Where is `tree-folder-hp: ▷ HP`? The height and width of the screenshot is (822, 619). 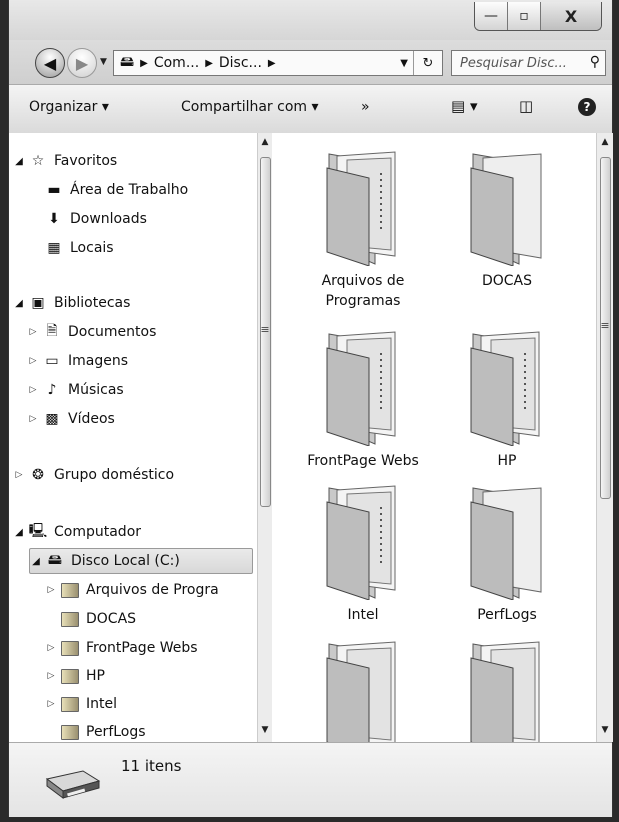
tree-folder-hp: ▷ HP is located at coordinates (75, 676).